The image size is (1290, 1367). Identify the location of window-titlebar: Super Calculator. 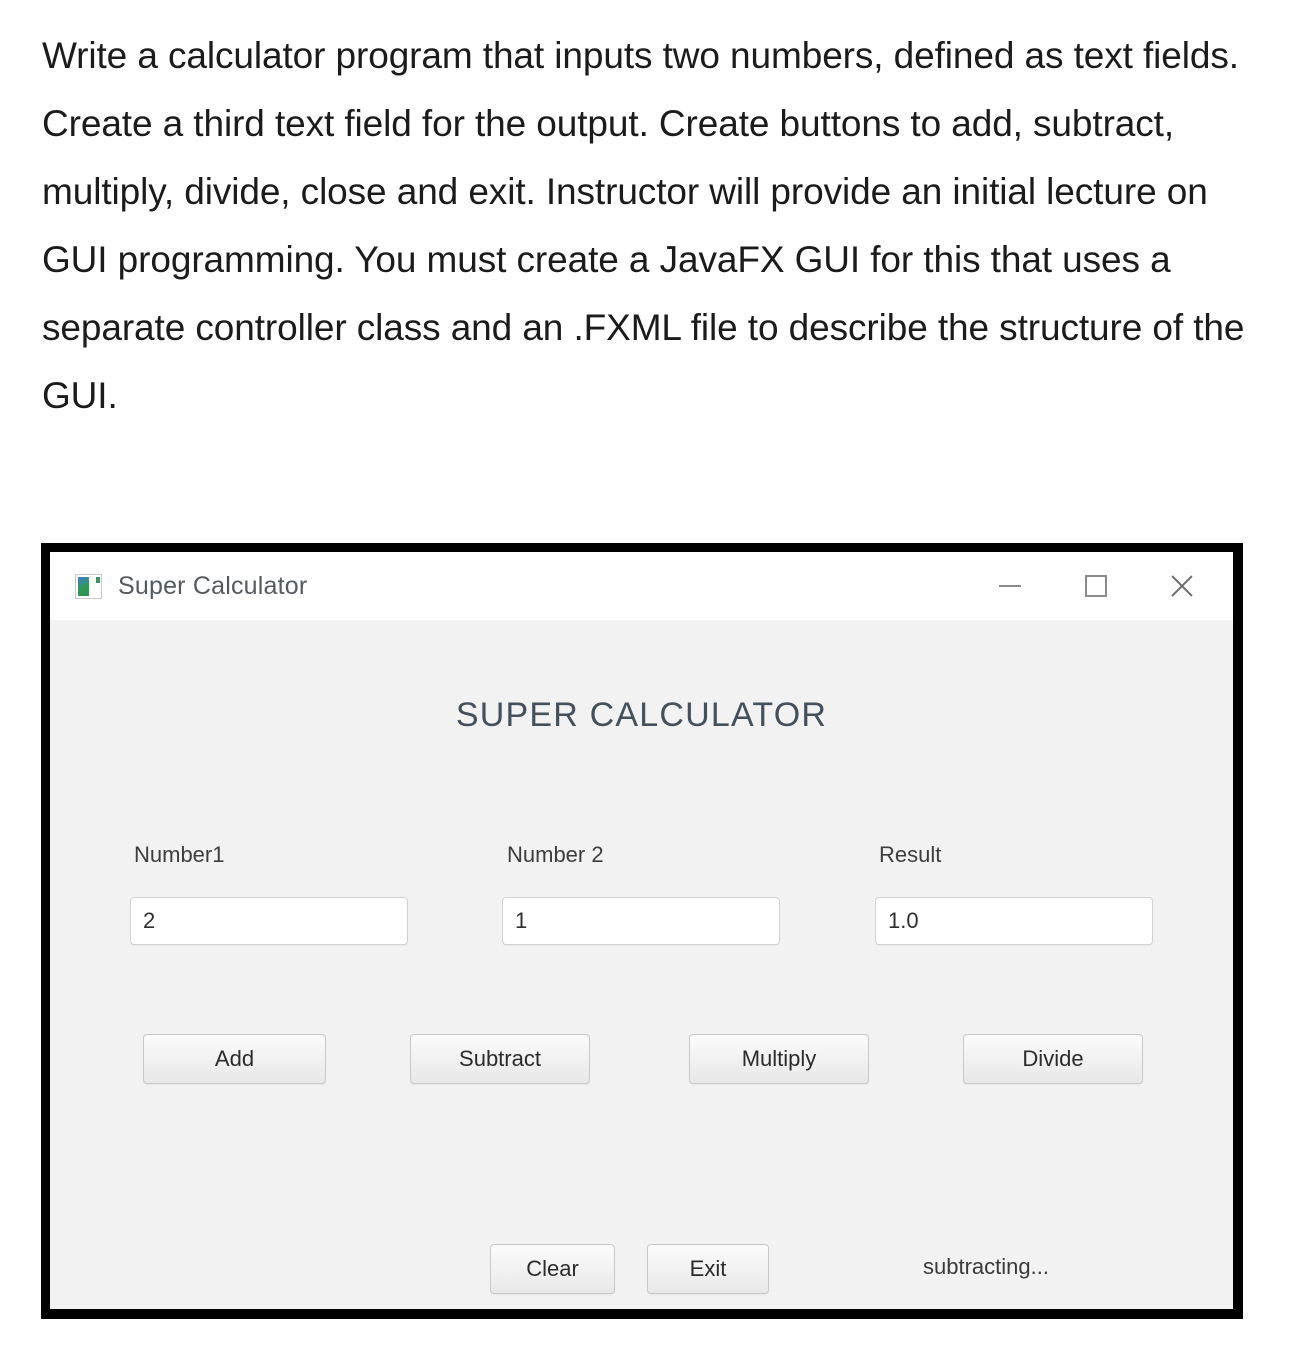
(641, 586).